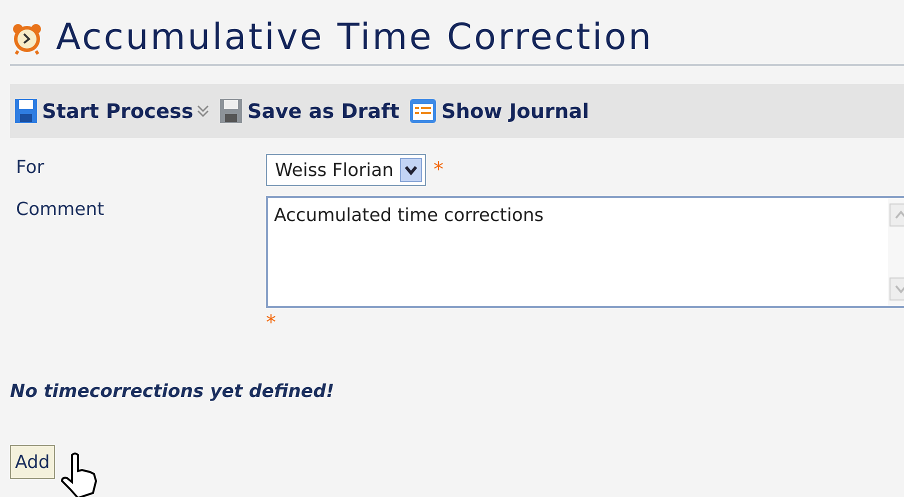 This screenshot has width=904, height=497. What do you see at coordinates (423, 111) in the screenshot?
I see `journal-icon` at bounding box center [423, 111].